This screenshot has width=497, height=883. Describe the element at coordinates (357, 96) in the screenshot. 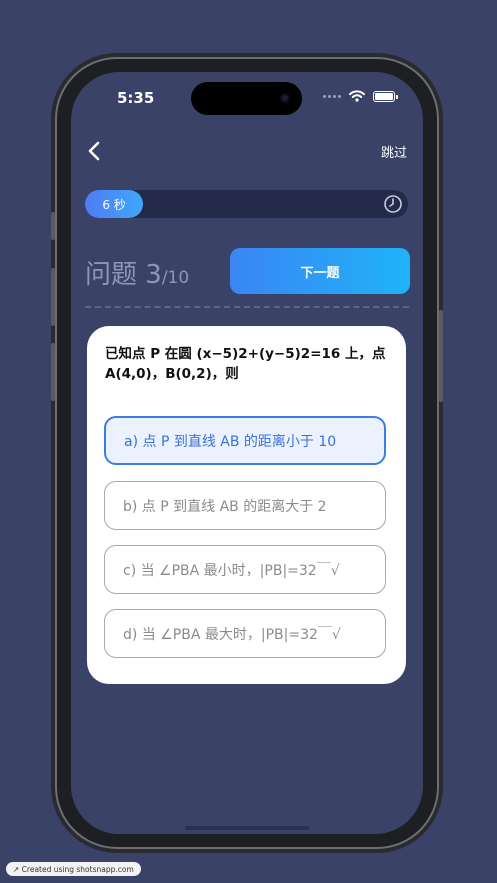

I see `wifi-icon` at that location.